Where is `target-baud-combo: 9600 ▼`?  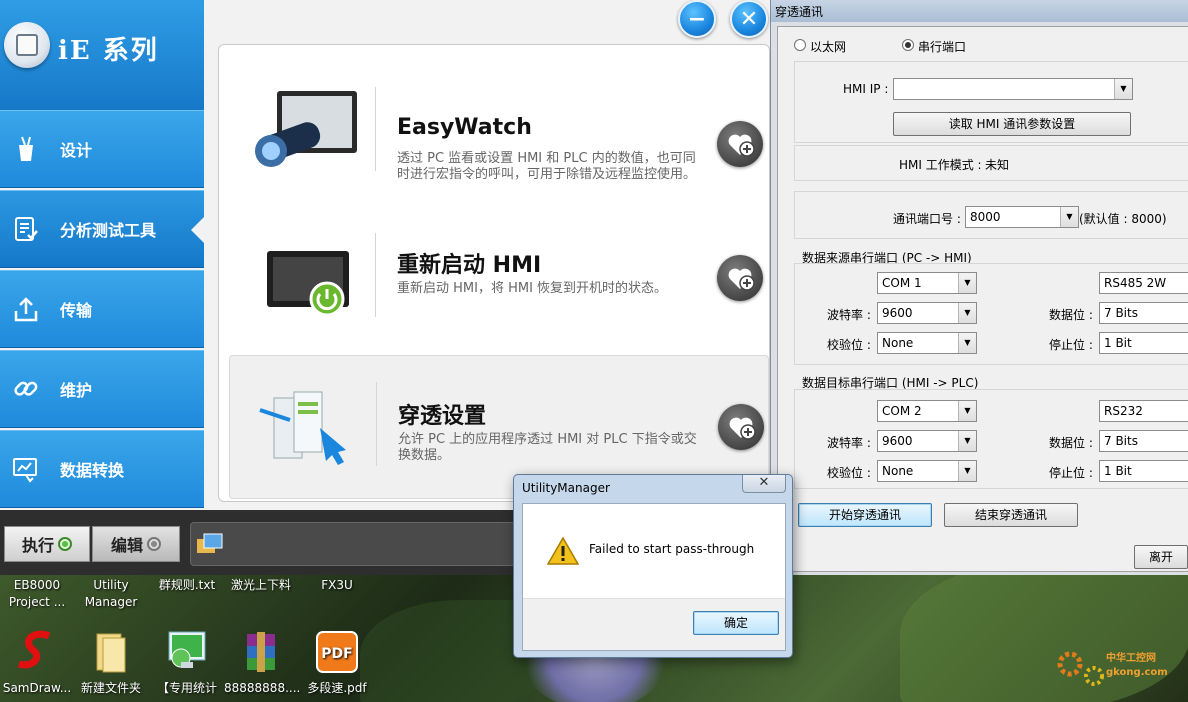 target-baud-combo: 9600 ▼ is located at coordinates (927, 441).